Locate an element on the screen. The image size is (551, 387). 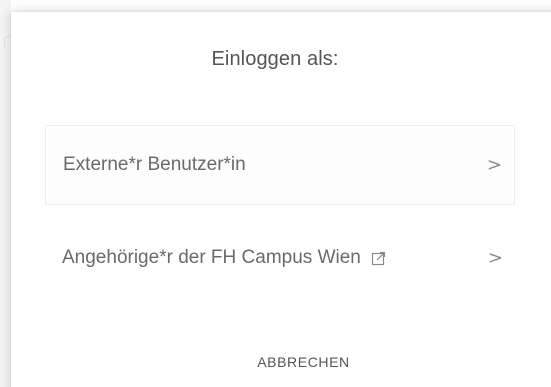
dialog-title: Einloggen als: is located at coordinates (275, 59).